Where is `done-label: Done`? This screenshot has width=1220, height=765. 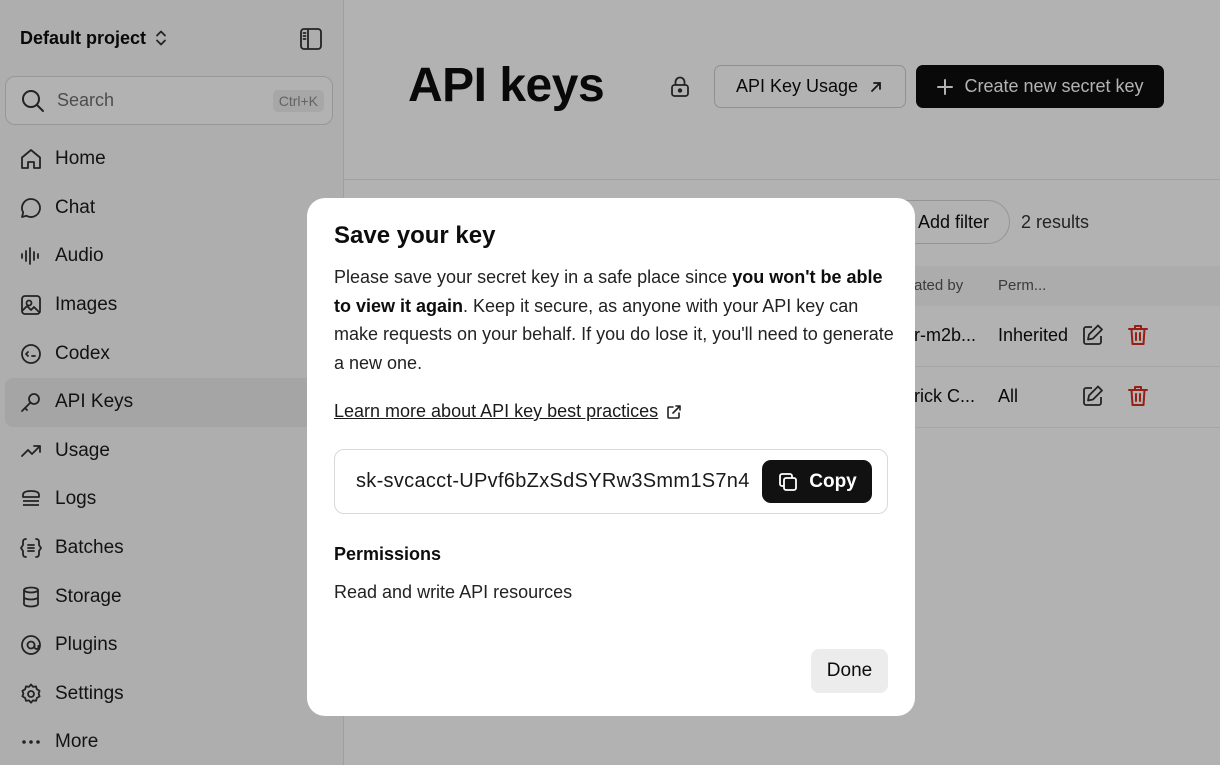 done-label: Done is located at coordinates (849, 670).